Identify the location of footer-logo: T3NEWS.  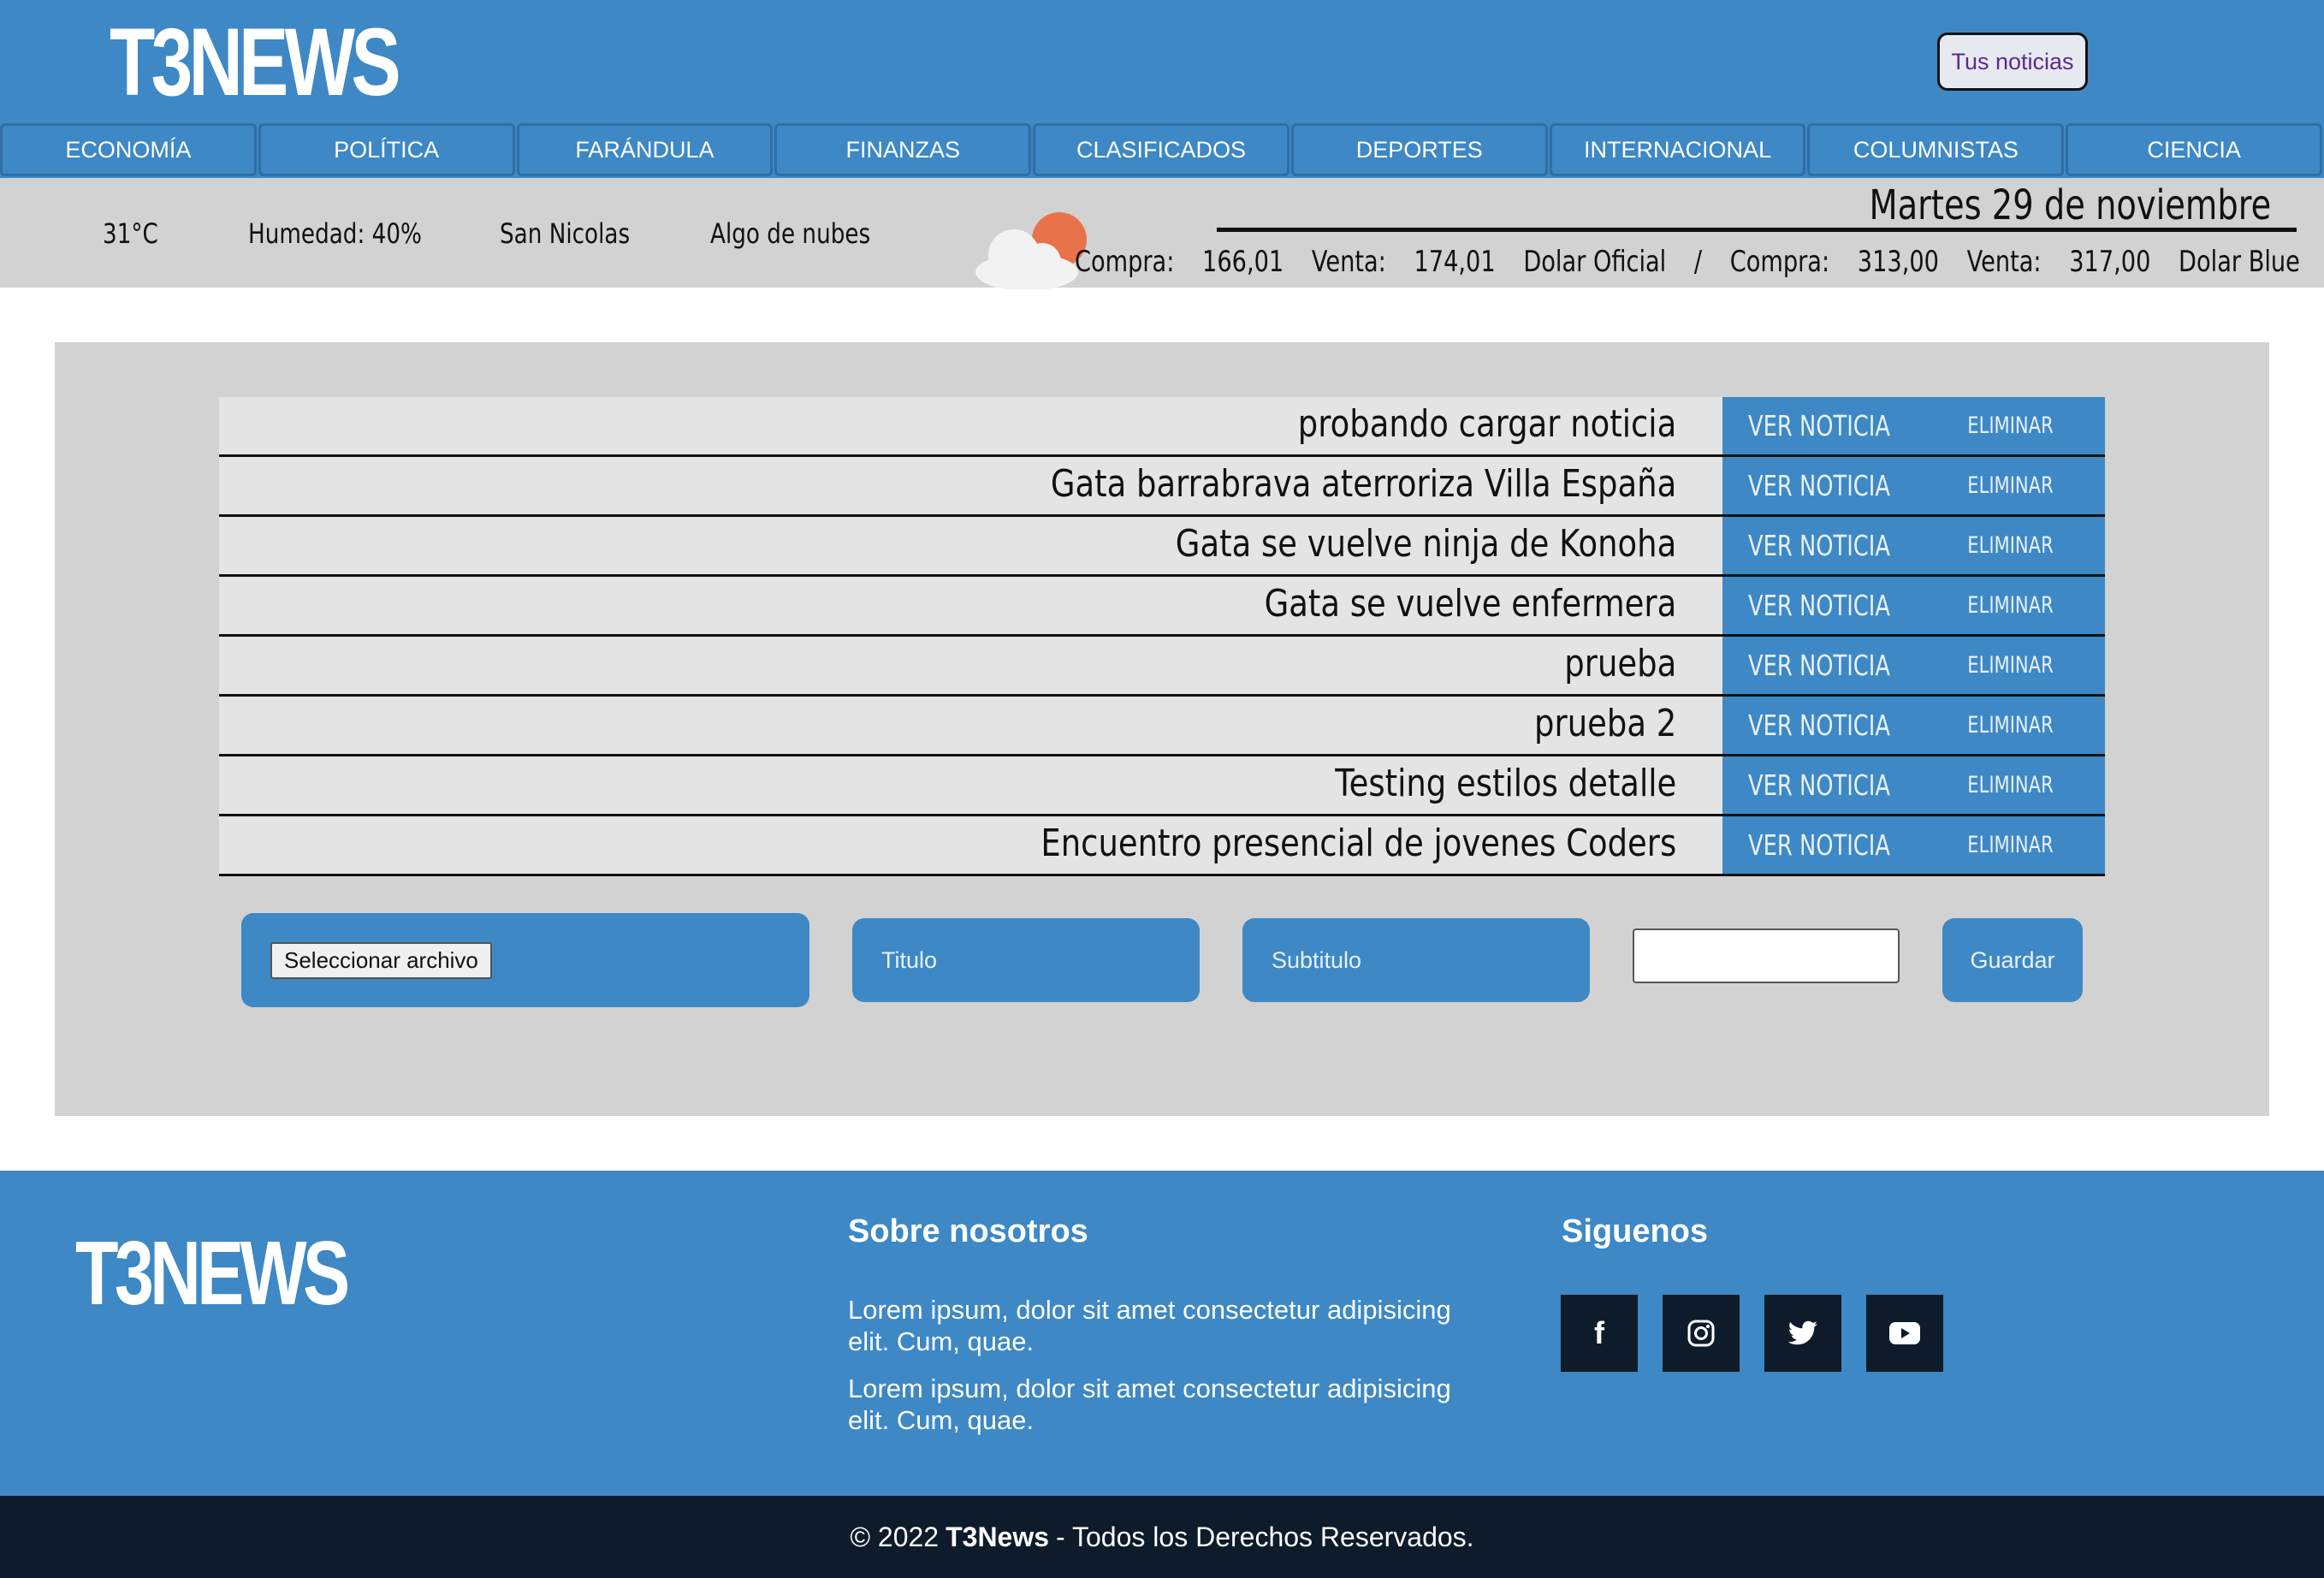
(212, 1274).